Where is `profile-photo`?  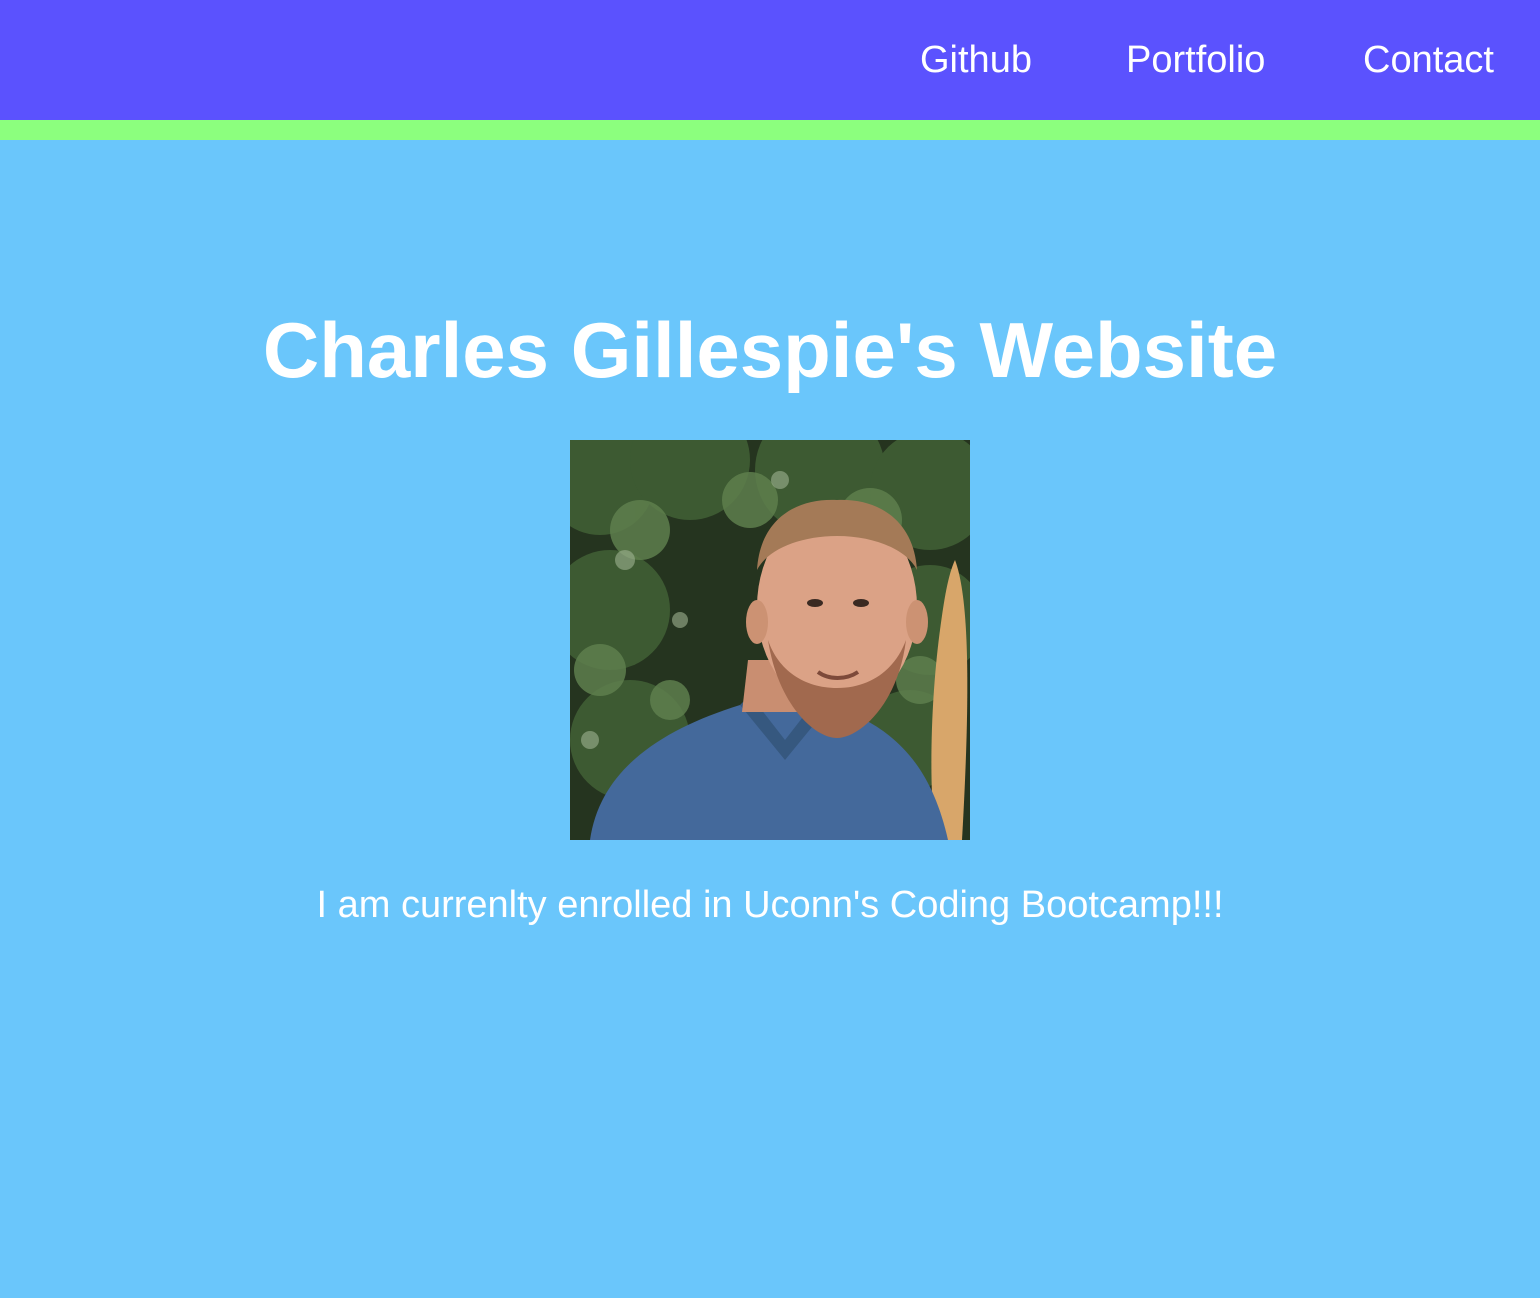 profile-photo is located at coordinates (770, 640).